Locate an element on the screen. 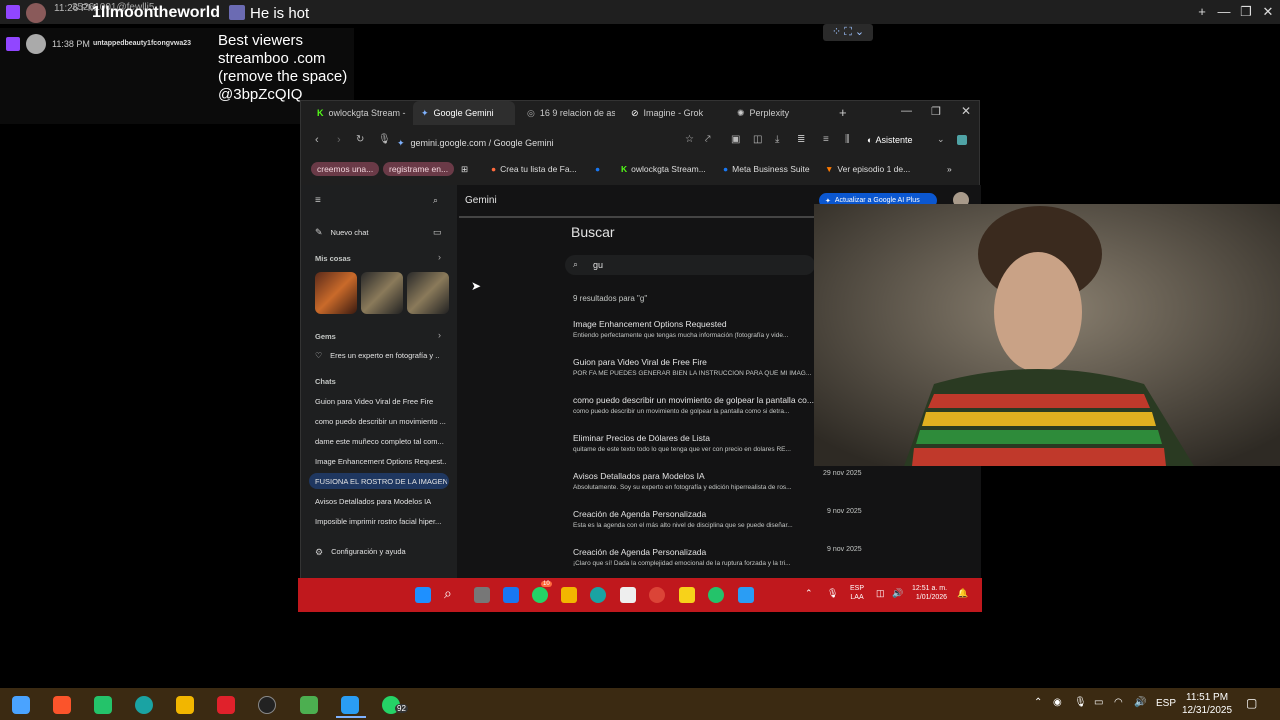 The width and height of the screenshot is (1280, 720). facebook-icon is located at coordinates (511, 595).